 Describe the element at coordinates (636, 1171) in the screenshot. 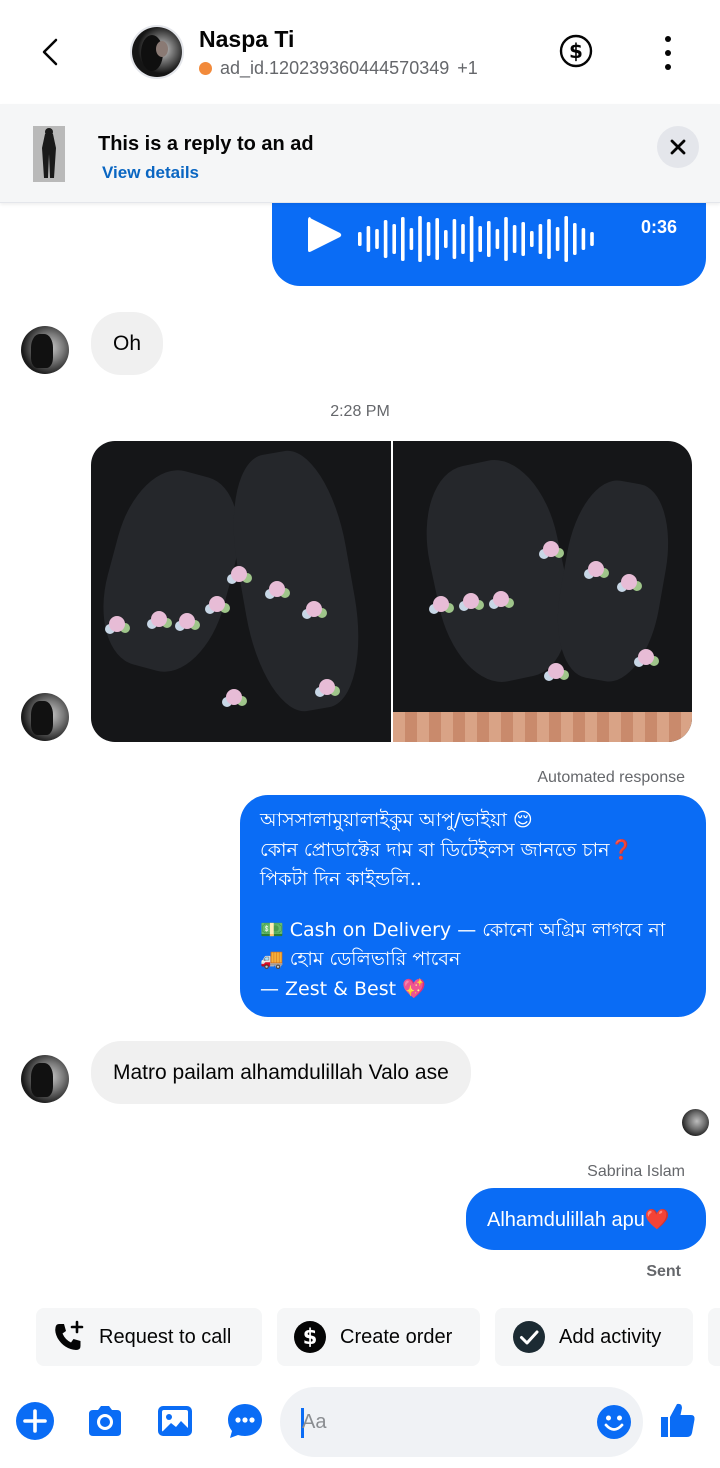

I see `sender-name-label: Sabrina Islam` at that location.